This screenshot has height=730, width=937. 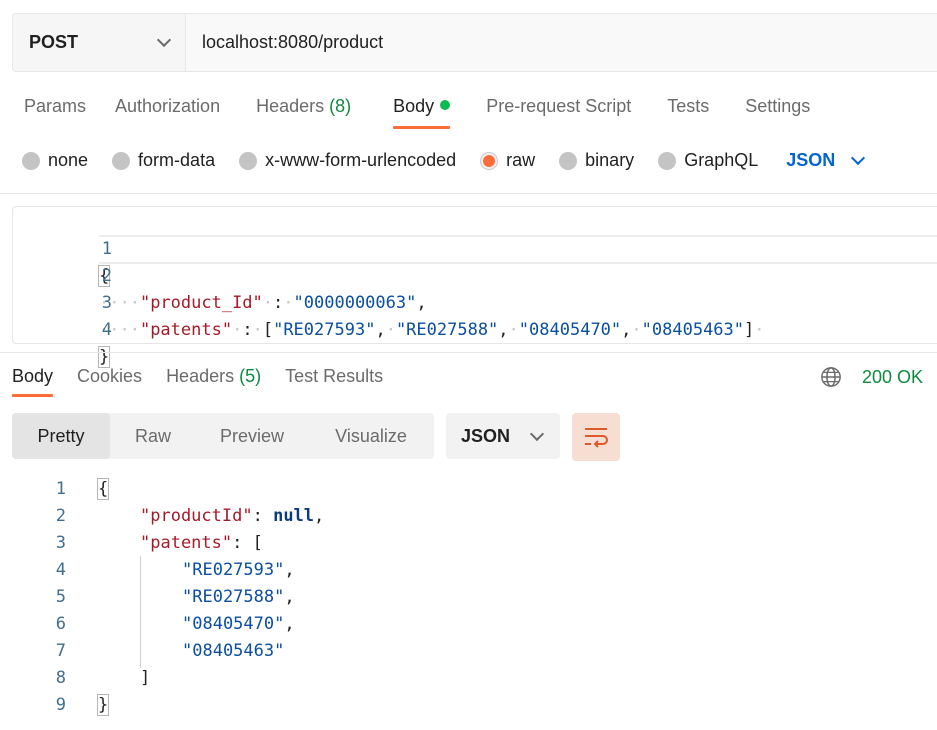 I want to click on tab-response-body: Body, so click(x=33, y=381).